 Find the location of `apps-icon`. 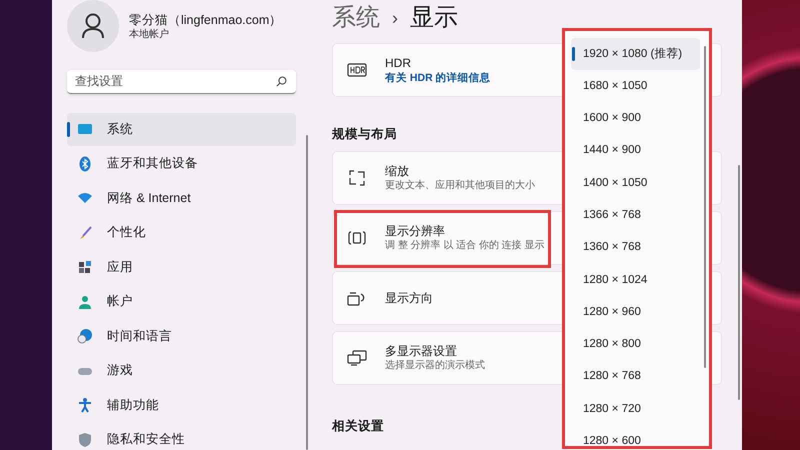

apps-icon is located at coordinates (85, 267).